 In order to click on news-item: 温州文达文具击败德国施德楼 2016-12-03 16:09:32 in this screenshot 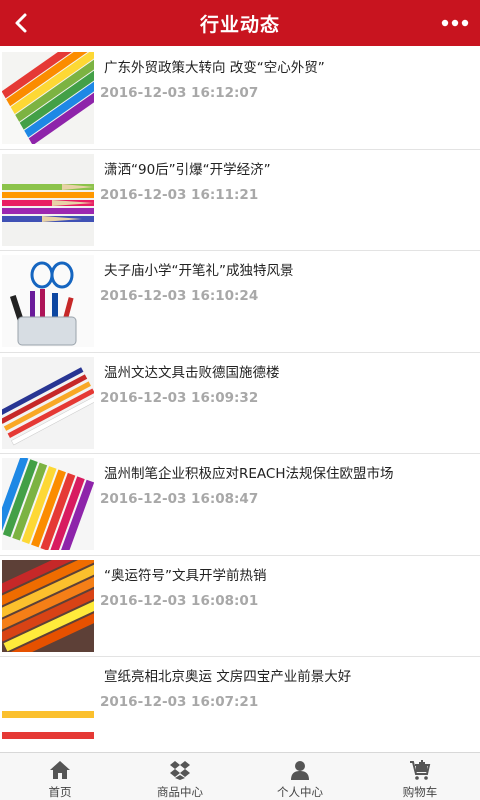, I will do `click(240, 403)`.